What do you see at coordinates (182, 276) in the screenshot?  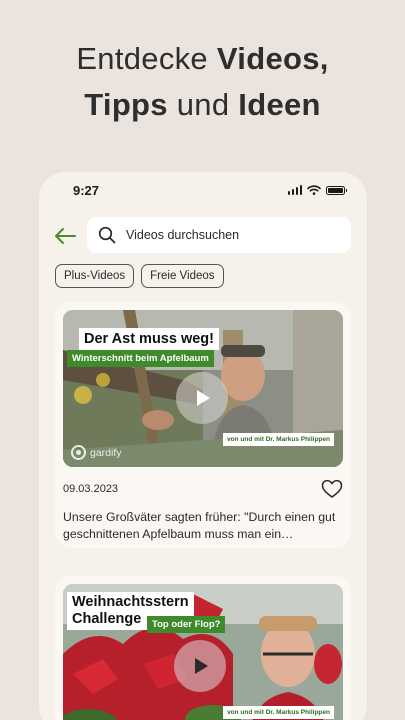 I see `chip-freie-videos: Freie Videos` at bounding box center [182, 276].